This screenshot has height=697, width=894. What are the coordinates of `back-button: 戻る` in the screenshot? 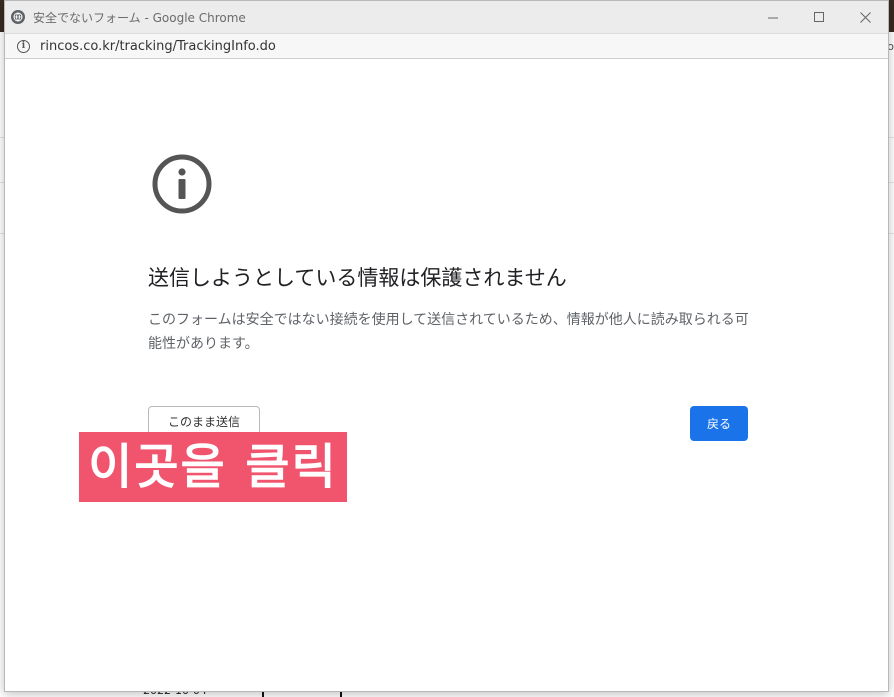 It's located at (719, 423).